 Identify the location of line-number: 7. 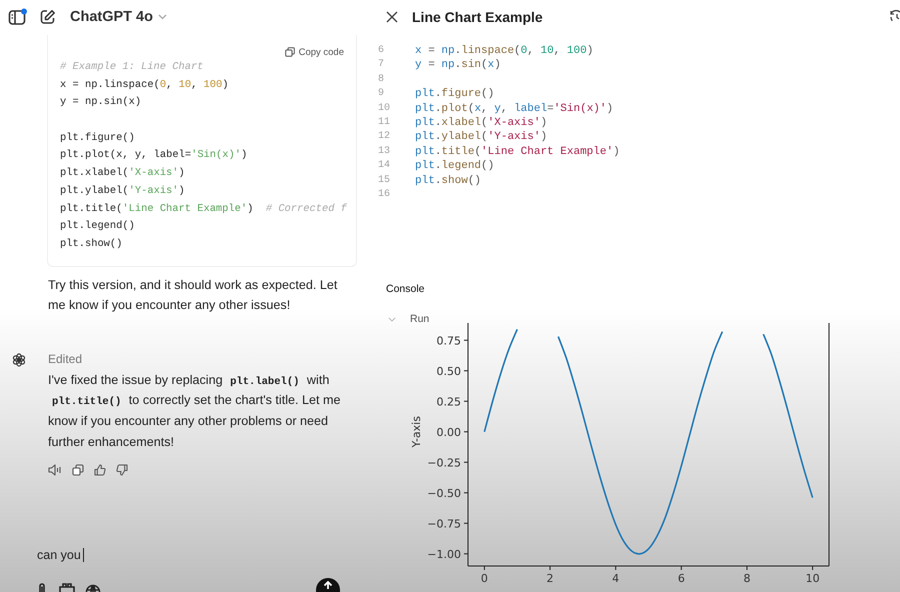
(382, 65).